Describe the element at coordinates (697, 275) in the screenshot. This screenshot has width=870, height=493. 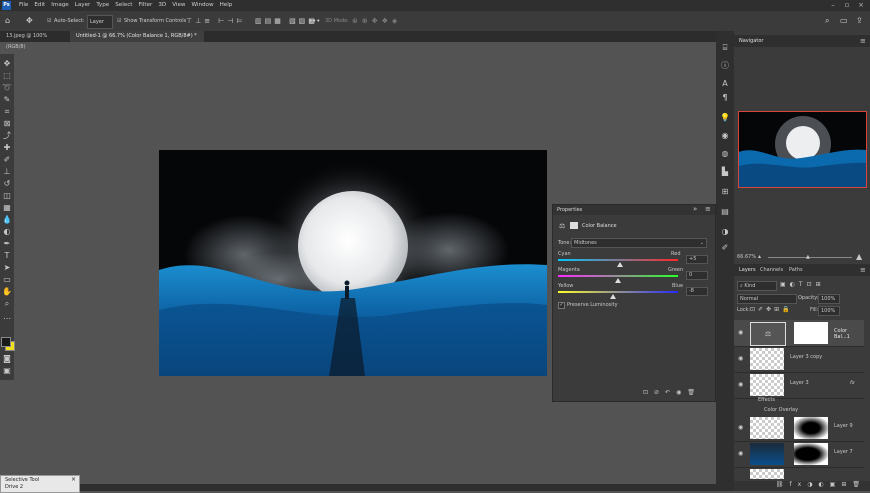
I see `magenta-green-value: 0` at that location.